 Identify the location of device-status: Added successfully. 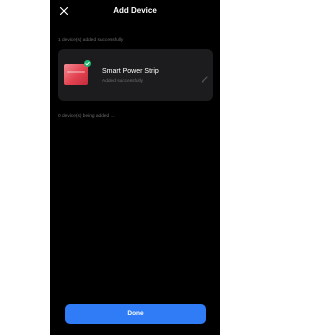
(123, 81).